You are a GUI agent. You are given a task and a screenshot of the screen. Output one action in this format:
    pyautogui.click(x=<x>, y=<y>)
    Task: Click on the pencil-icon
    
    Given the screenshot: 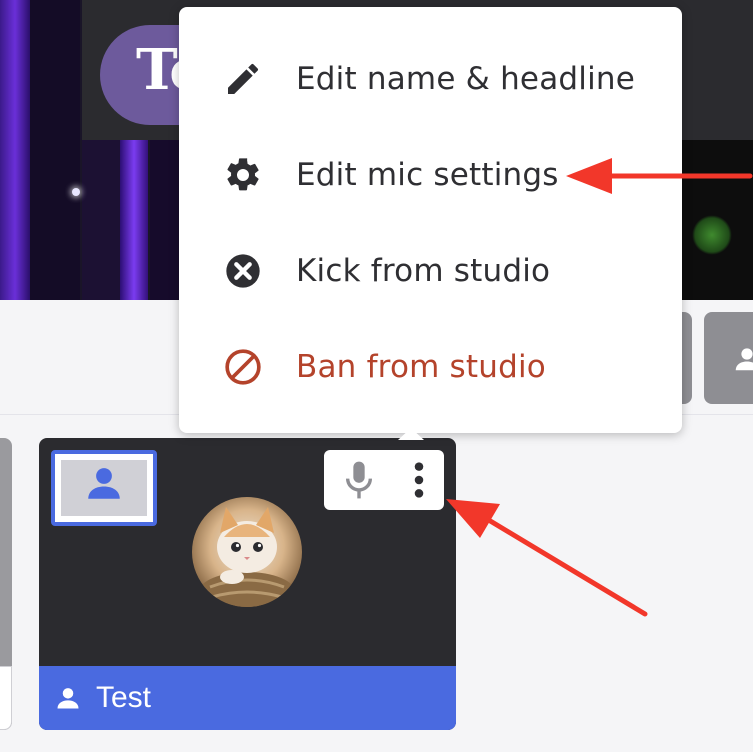 What is the action you would take?
    pyautogui.click(x=243, y=78)
    